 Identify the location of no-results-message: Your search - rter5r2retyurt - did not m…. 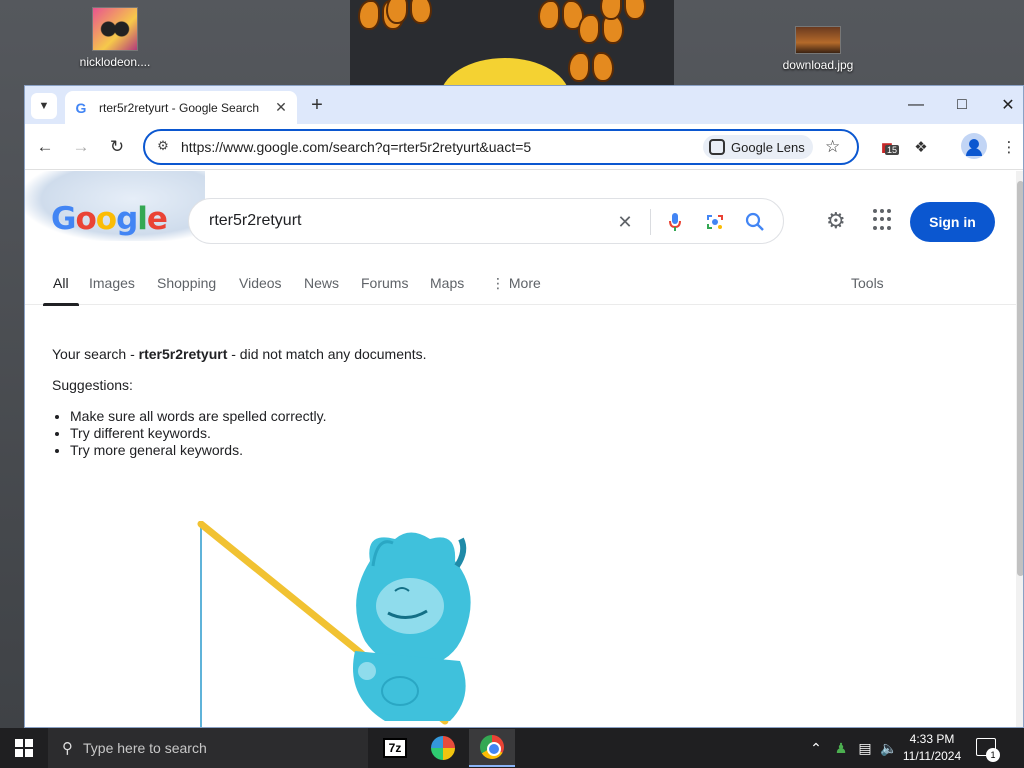
(402, 402).